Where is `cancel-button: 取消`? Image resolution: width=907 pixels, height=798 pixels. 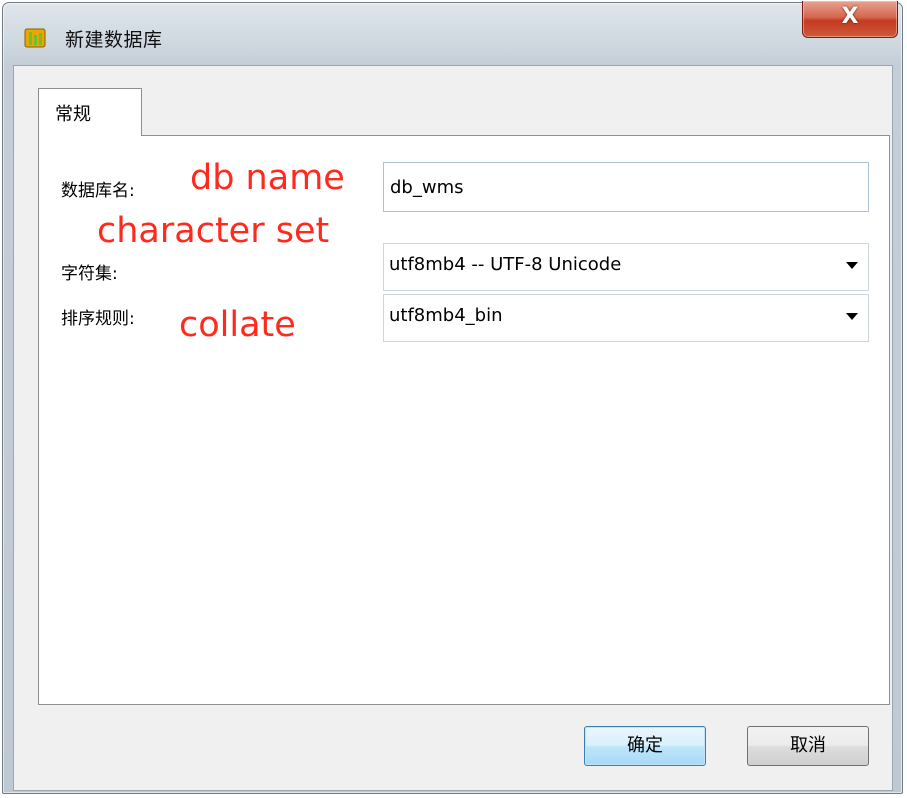
cancel-button: 取消 is located at coordinates (808, 746).